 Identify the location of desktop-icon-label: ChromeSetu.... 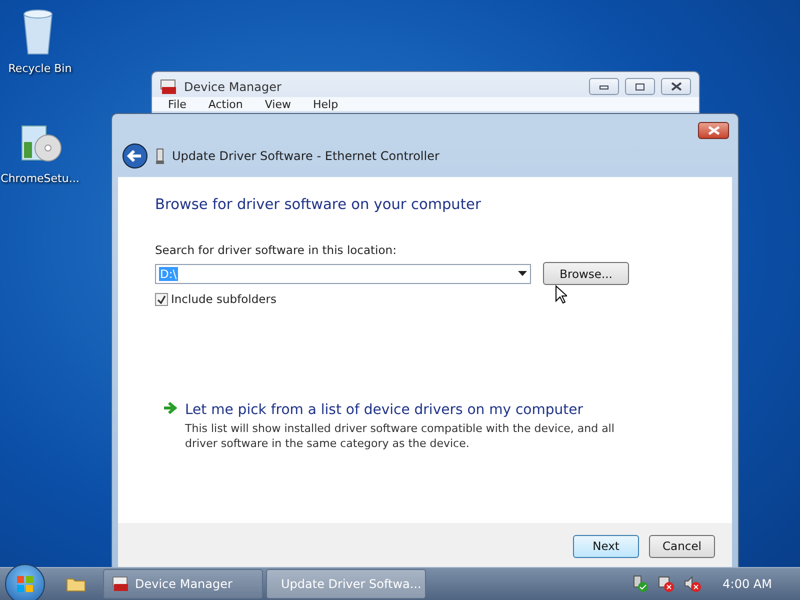
(40, 178).